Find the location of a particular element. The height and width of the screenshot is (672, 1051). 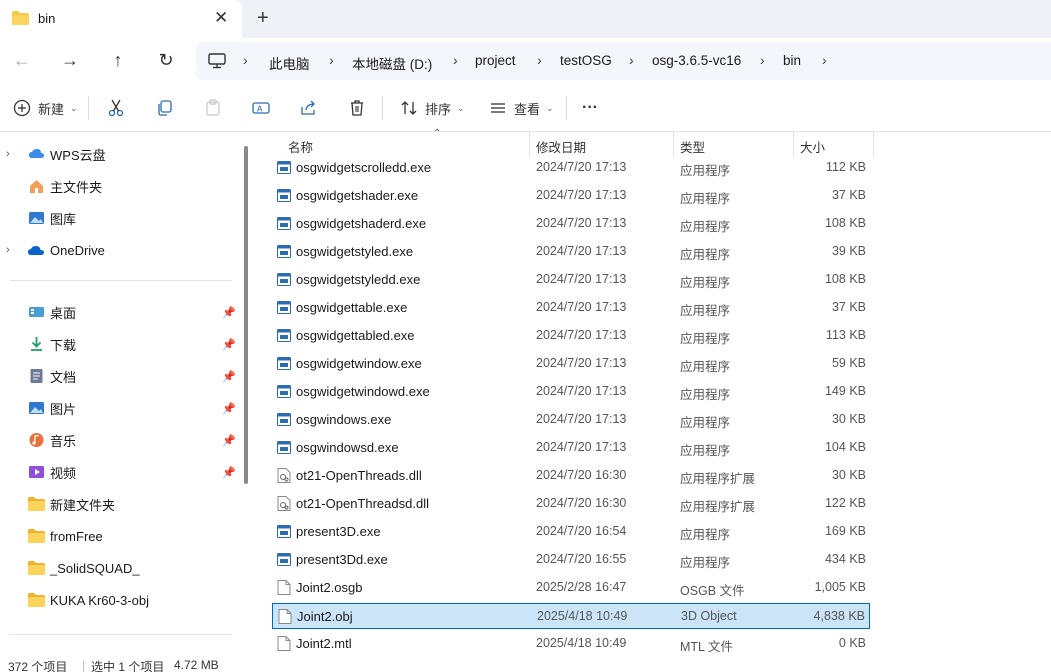

sidebar-item: 文档 📌 is located at coordinates (120, 376).